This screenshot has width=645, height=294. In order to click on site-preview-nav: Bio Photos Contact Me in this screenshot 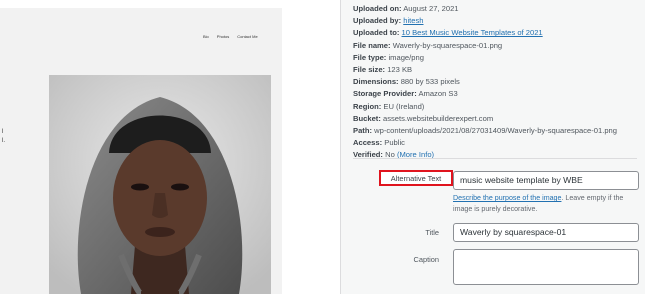, I will do `click(230, 36)`.